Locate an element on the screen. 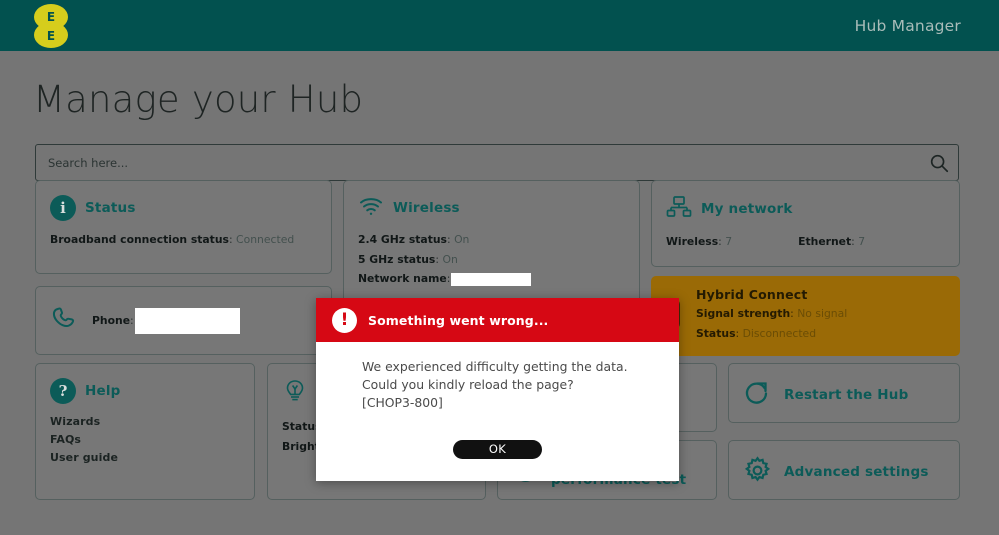  question-icon: ? is located at coordinates (63, 391).